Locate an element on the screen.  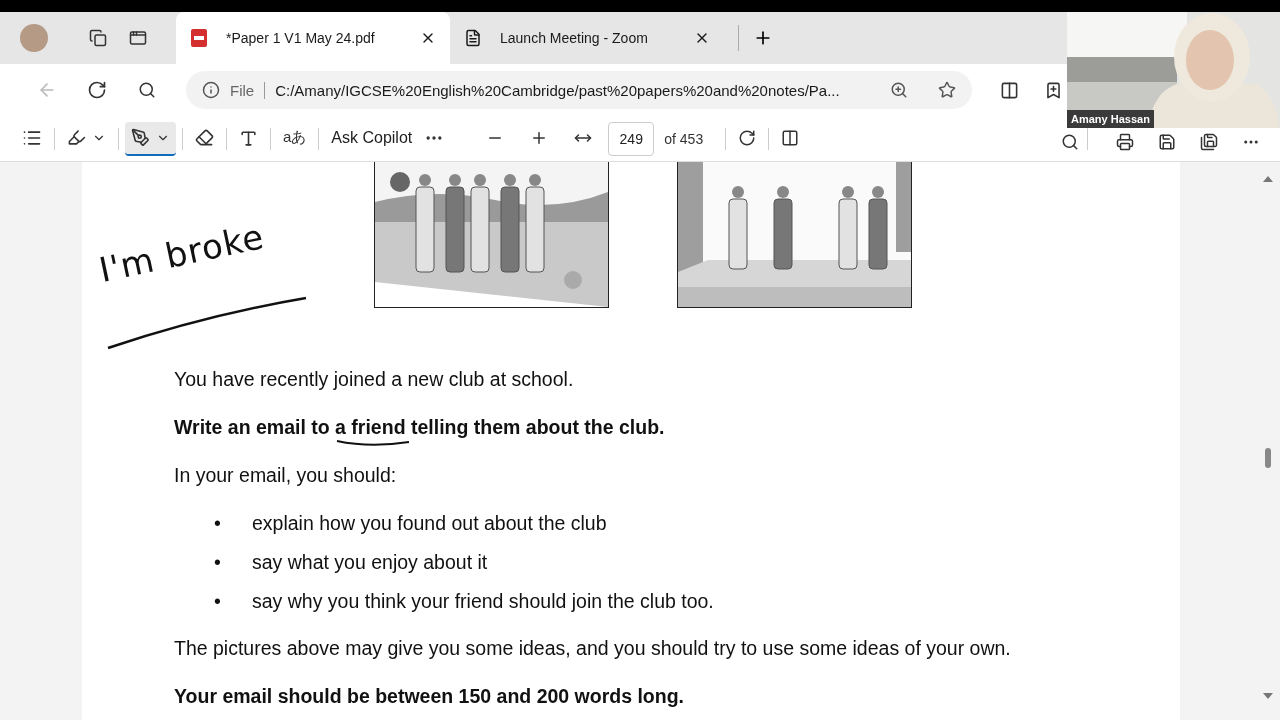
length-text: Your email should be between 150 and 200 words long. is located at coordinates (429, 696).